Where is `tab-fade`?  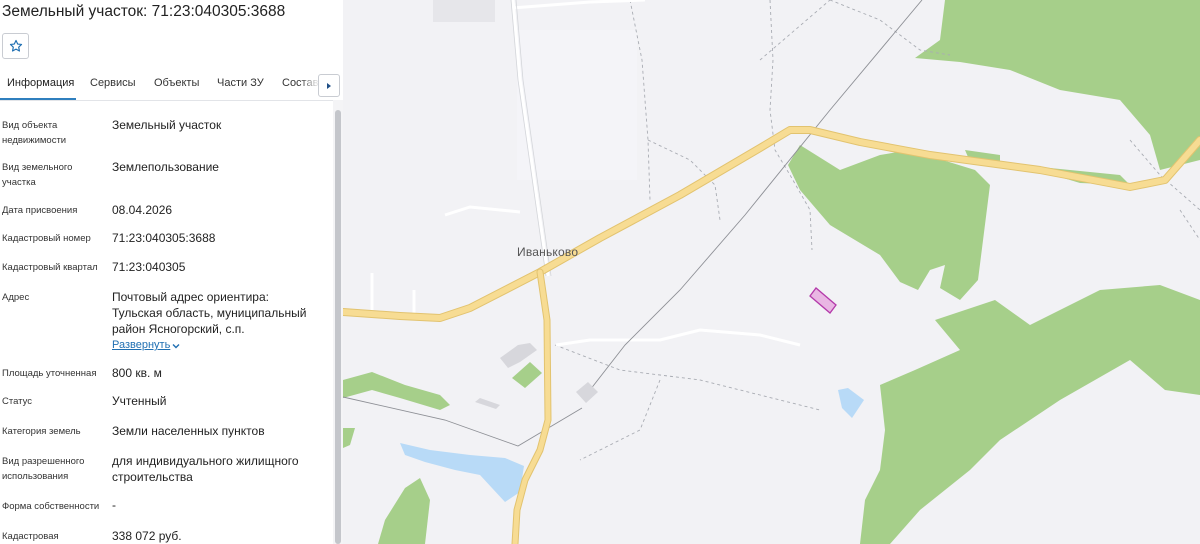
tab-fade is located at coordinates (310, 83).